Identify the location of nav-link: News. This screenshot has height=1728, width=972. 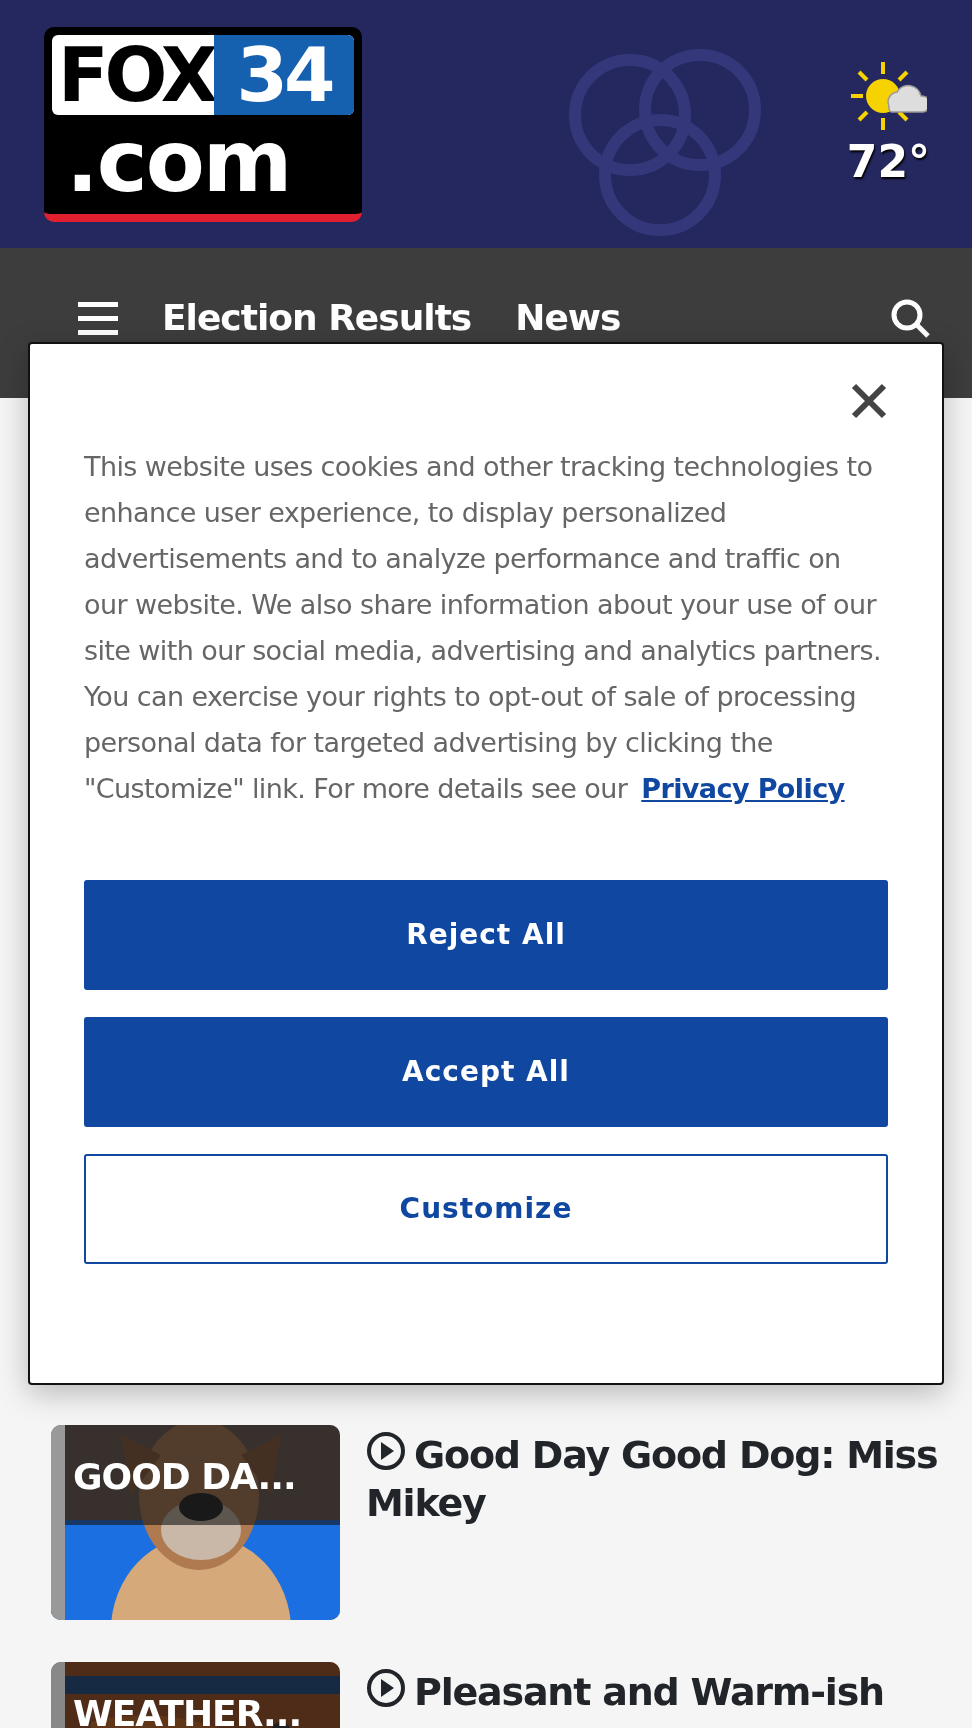
(568, 318).